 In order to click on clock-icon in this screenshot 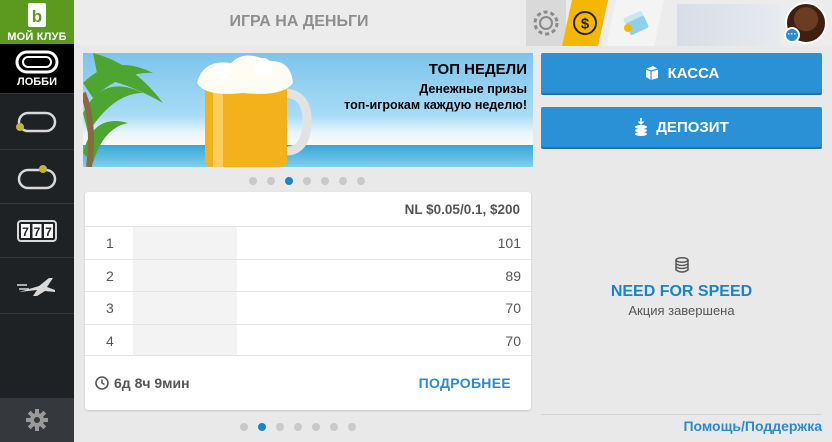, I will do `click(102, 383)`.